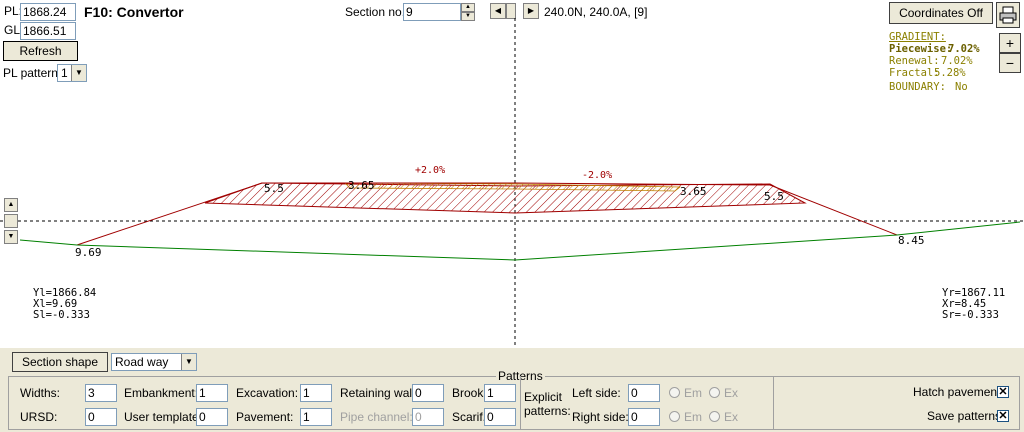  Describe the element at coordinates (957, 392) in the screenshot. I see `hatch-pavement-label: Hatch pavement` at that location.